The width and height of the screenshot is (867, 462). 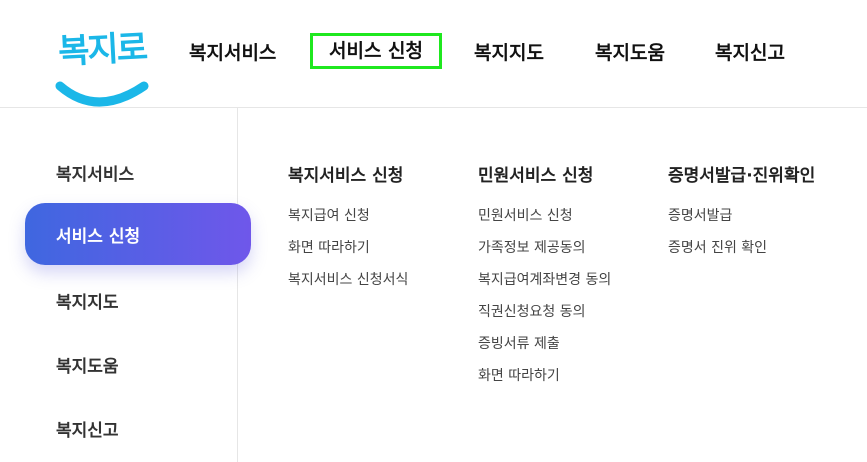 What do you see at coordinates (87, 300) in the screenshot?
I see `sidebar-item-welfare-map: 복지지도` at bounding box center [87, 300].